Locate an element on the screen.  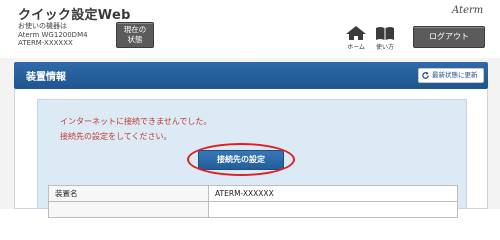
device-model: Aterm WG1200DM4 is located at coordinates (53, 34).